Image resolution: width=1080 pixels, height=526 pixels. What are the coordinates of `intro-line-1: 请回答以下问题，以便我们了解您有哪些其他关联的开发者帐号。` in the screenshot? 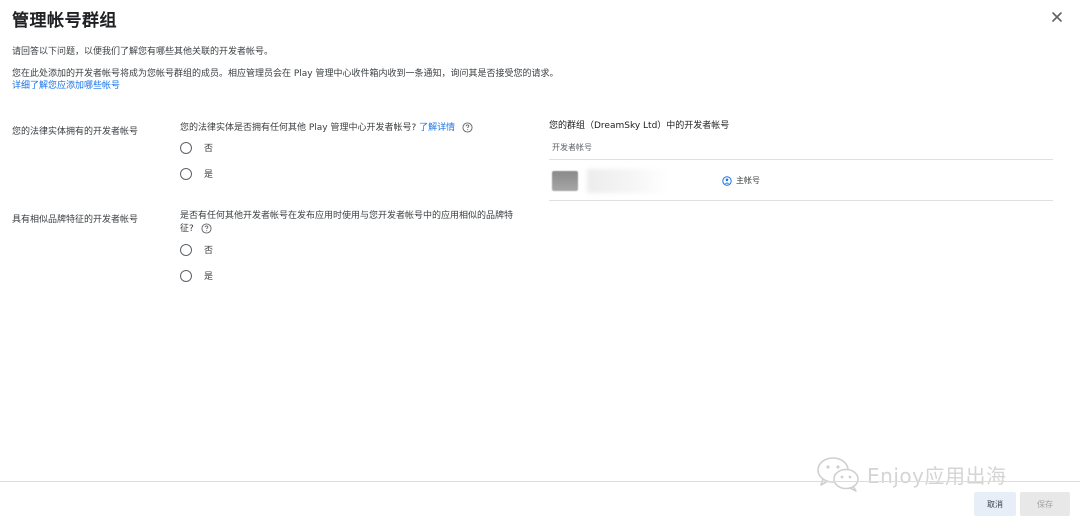 It's located at (143, 52).